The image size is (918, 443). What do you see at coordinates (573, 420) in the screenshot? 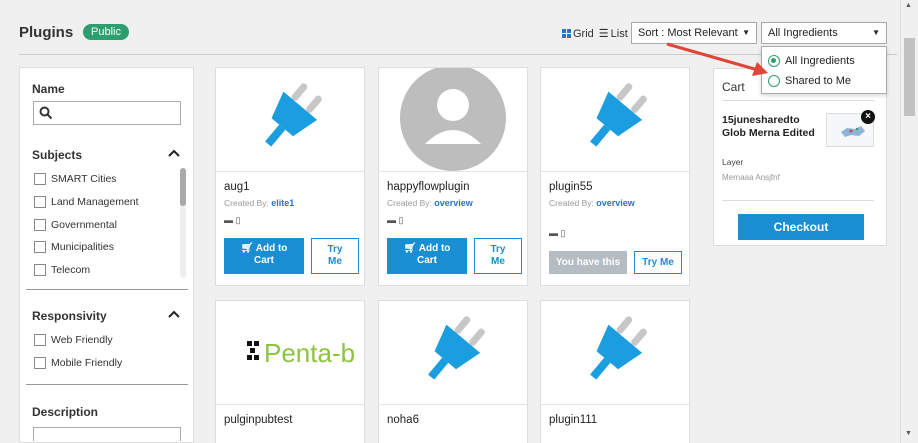
I see `card-name: plugin111` at bounding box center [573, 420].